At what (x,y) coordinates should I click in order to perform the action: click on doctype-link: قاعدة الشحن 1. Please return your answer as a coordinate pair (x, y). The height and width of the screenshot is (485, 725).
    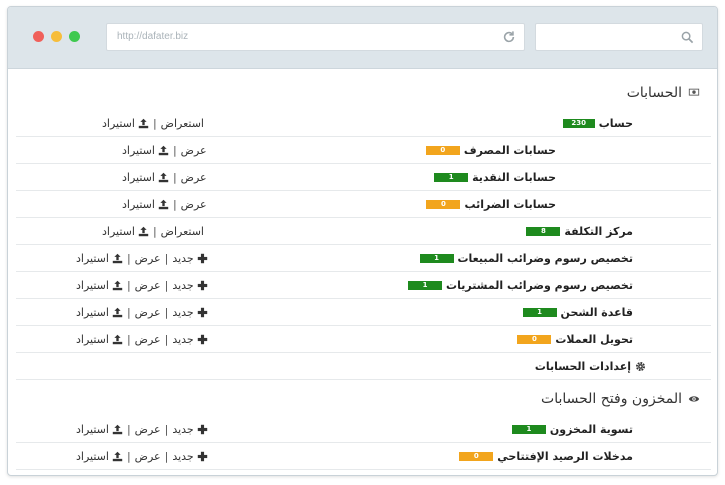
    Looking at the image, I should click on (577, 312).